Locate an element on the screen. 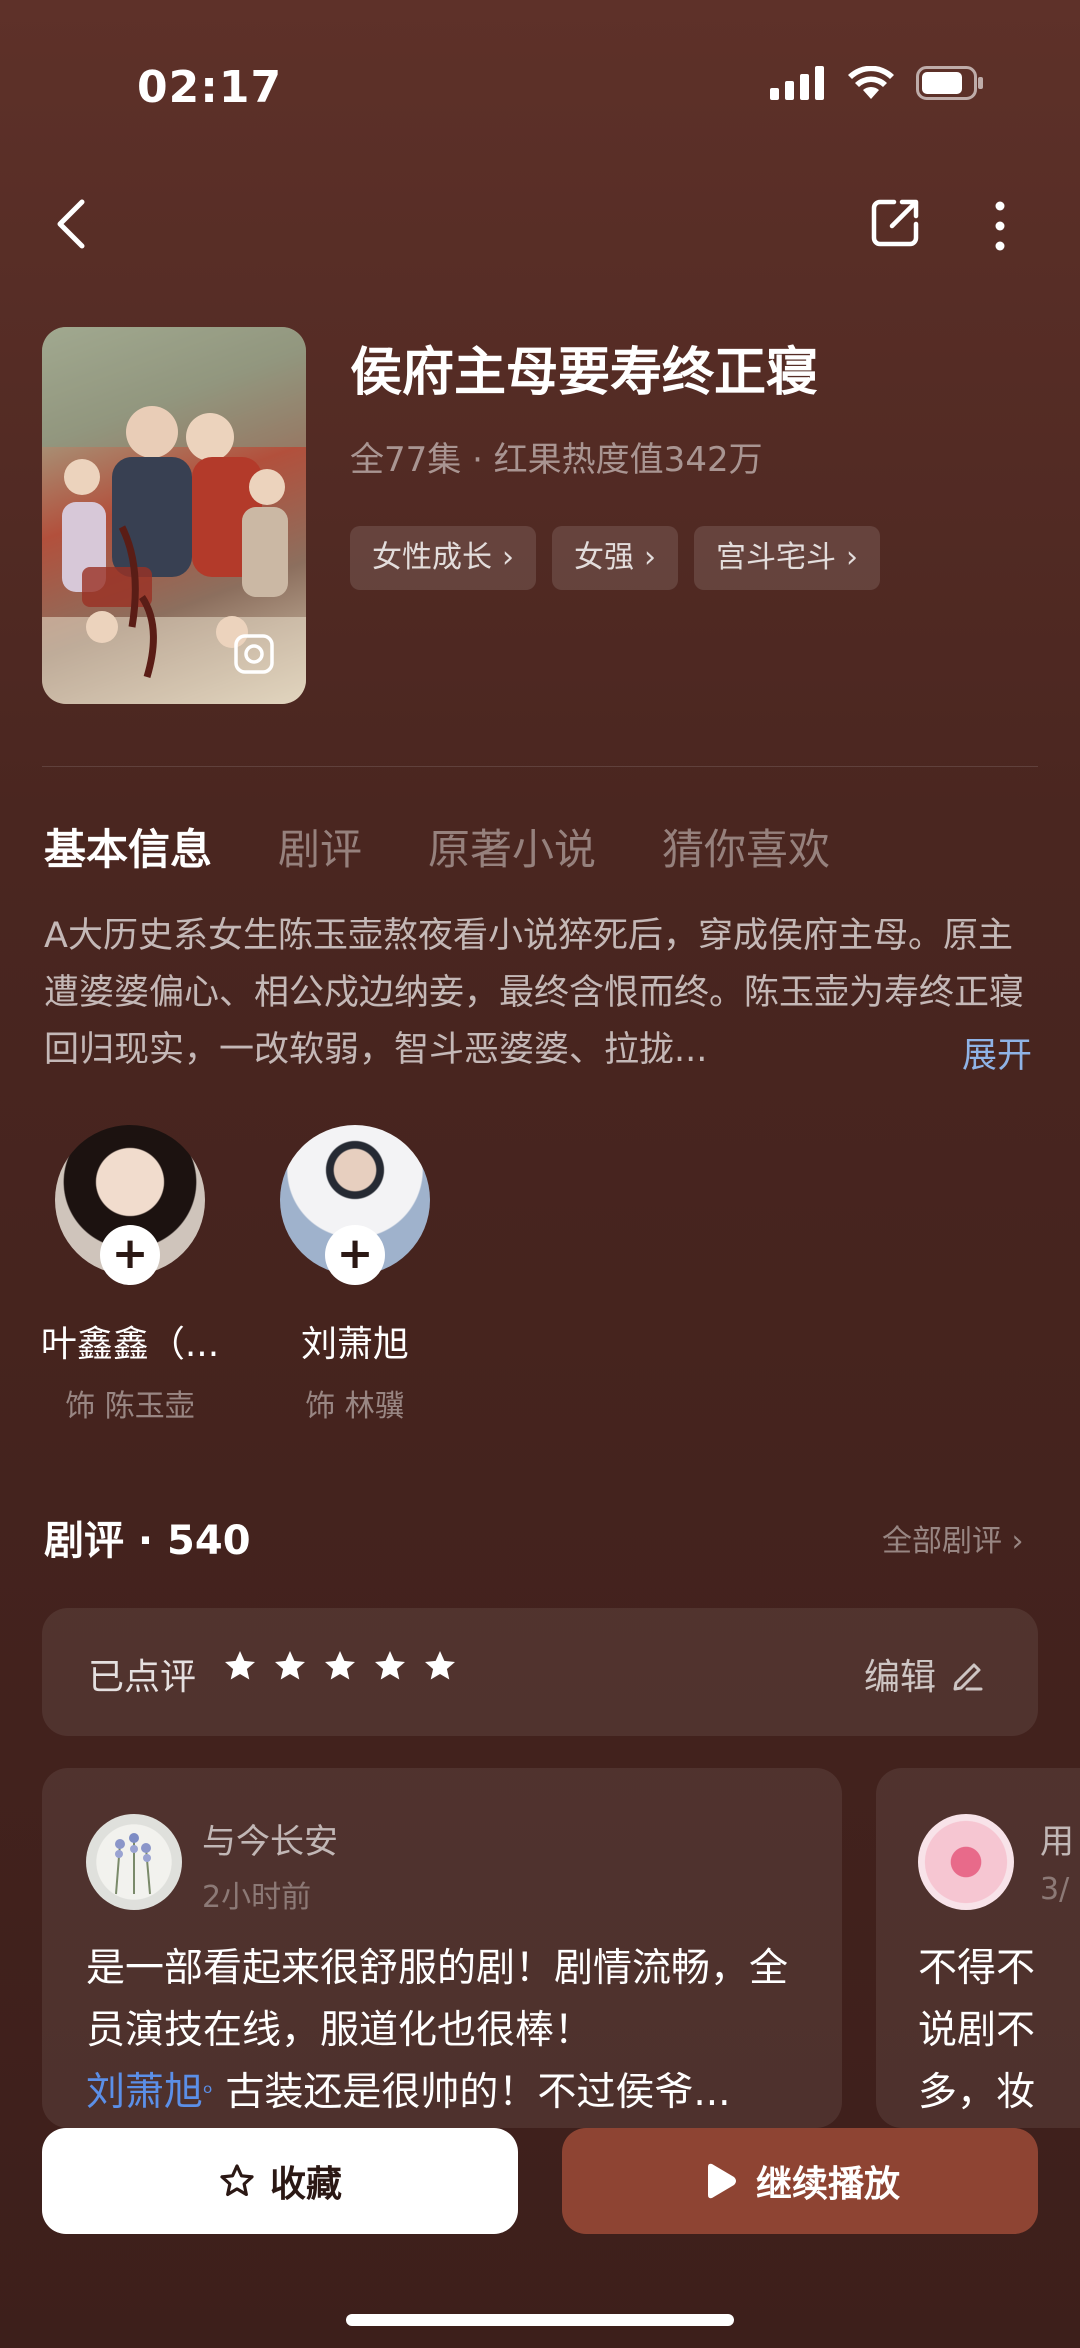  more-button is located at coordinates (1000, 226).